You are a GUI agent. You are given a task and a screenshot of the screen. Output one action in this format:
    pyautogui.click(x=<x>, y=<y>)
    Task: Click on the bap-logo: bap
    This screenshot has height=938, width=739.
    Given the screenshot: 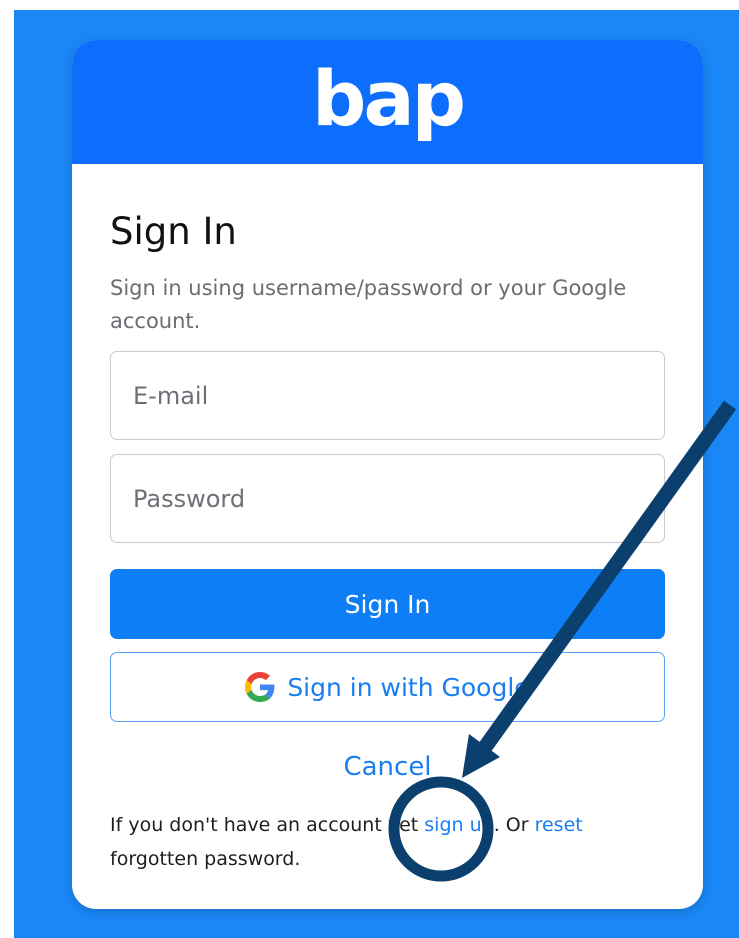 What is the action you would take?
    pyautogui.click(x=388, y=98)
    